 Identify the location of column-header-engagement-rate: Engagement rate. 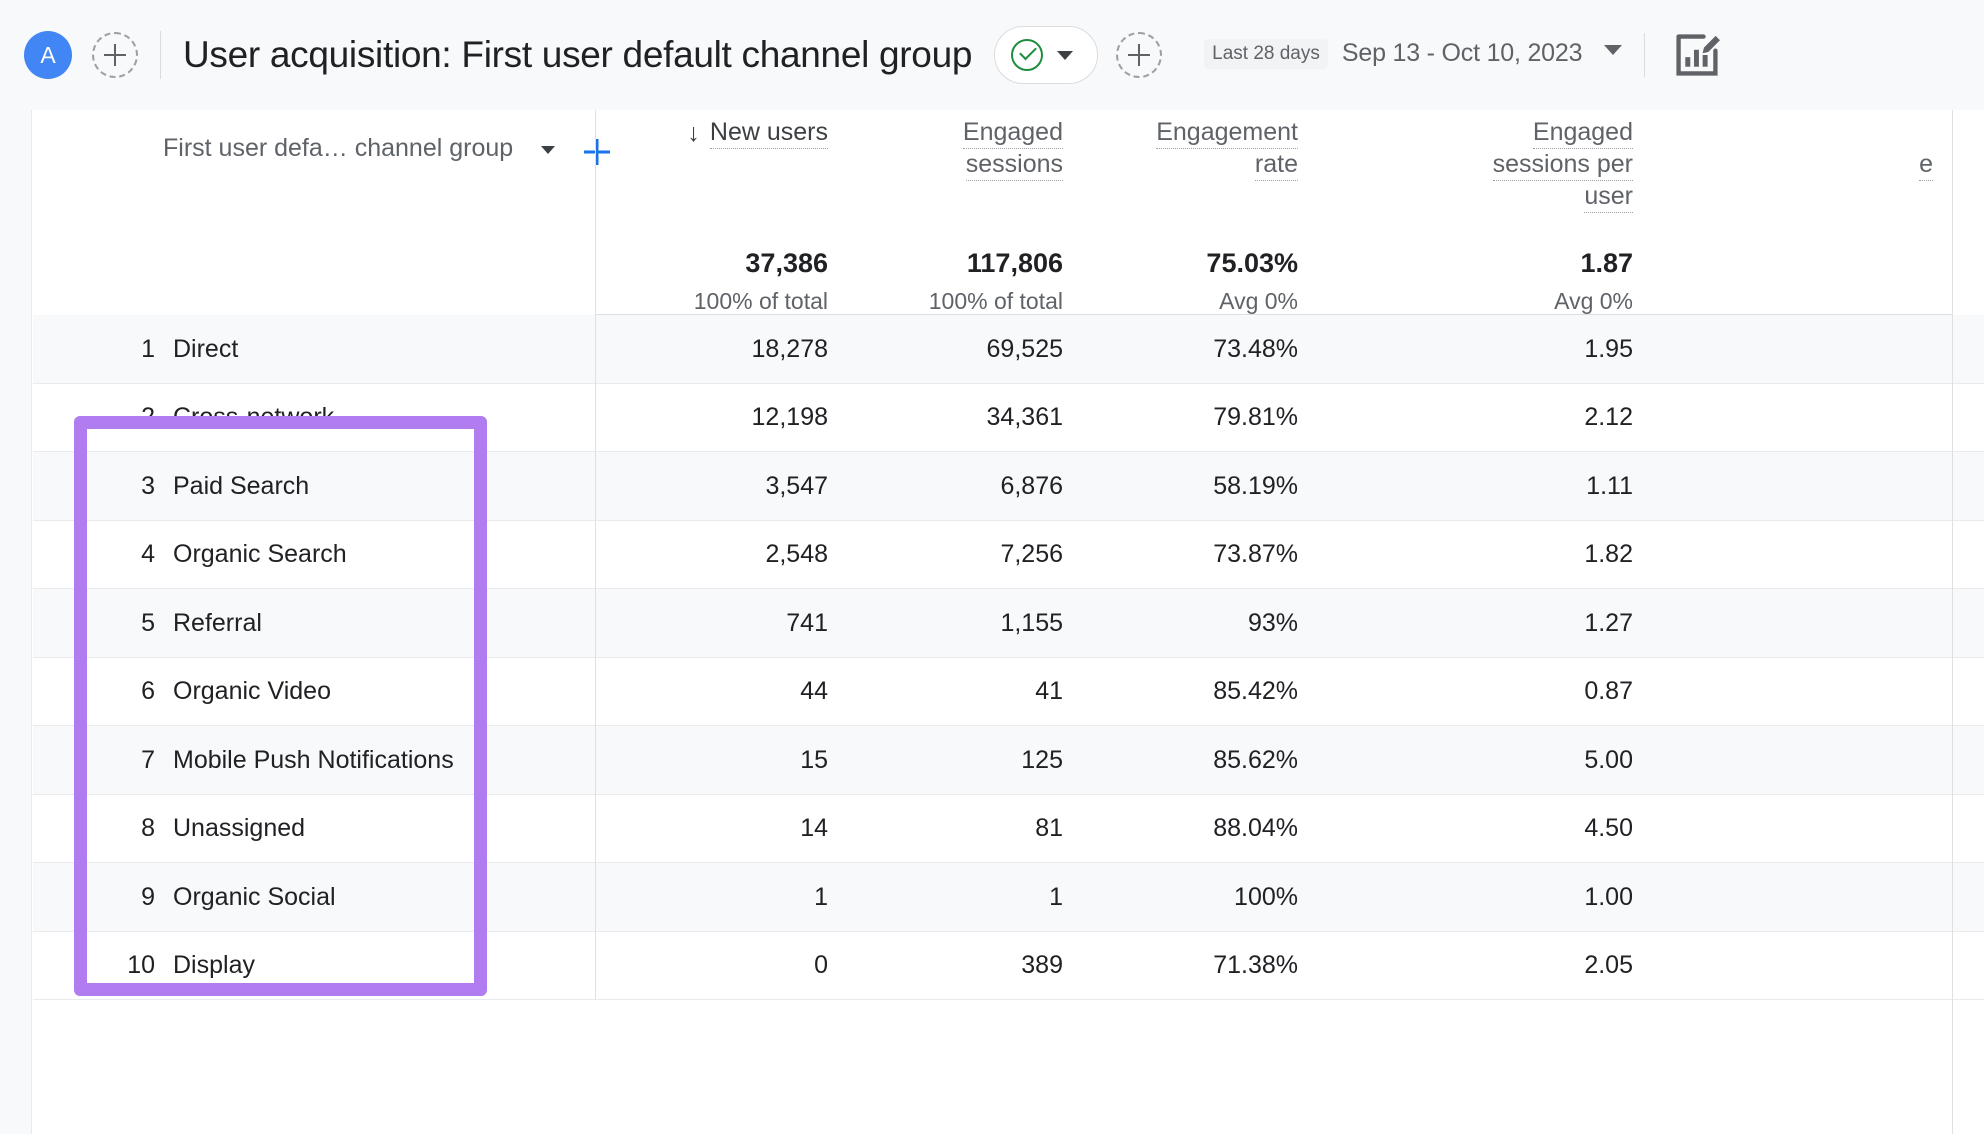
(1200, 145).